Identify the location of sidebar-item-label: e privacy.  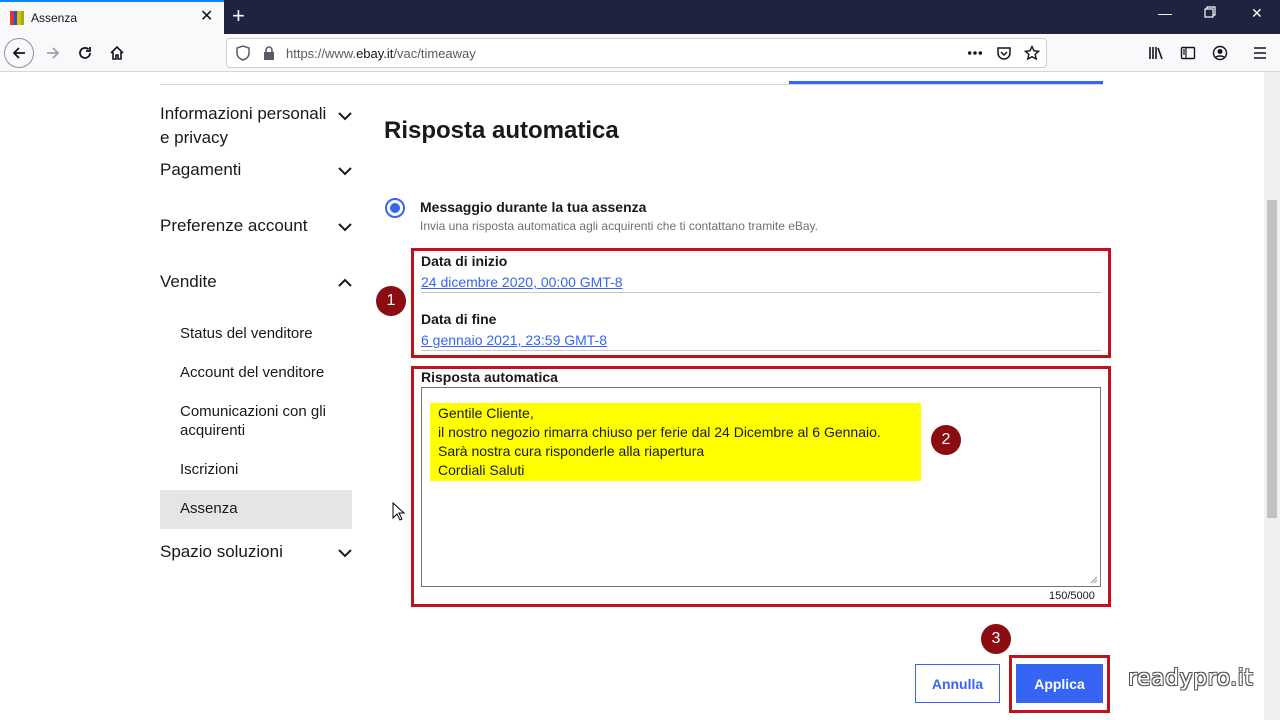
(194, 137).